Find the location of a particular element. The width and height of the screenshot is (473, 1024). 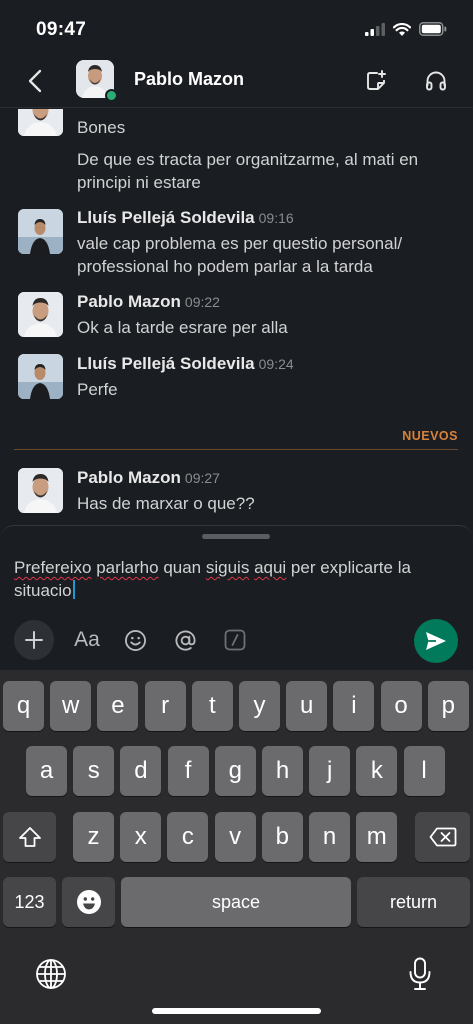

signal-icon is located at coordinates (375, 31).